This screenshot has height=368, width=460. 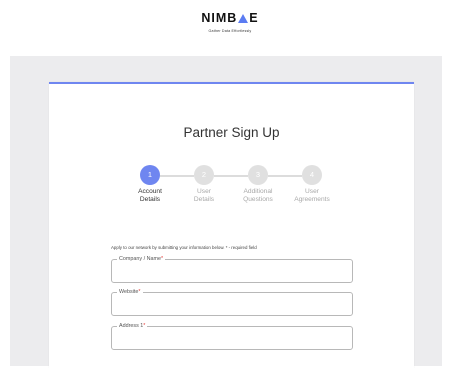 I want to click on step-label: User Details, so click(x=204, y=196).